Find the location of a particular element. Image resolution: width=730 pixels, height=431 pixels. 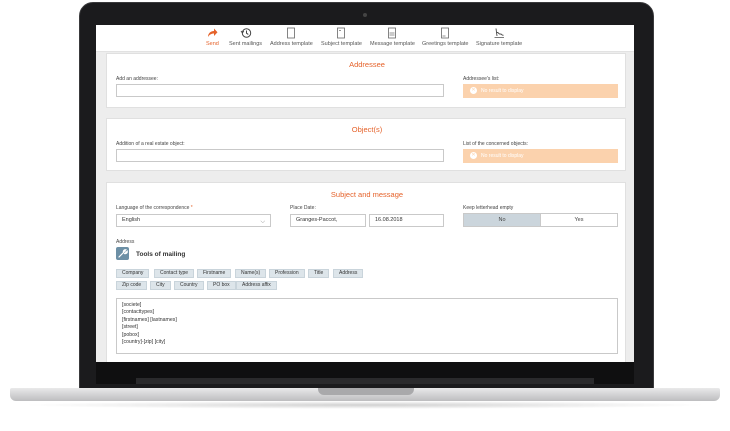

address-line: [street] is located at coordinates (130, 327).